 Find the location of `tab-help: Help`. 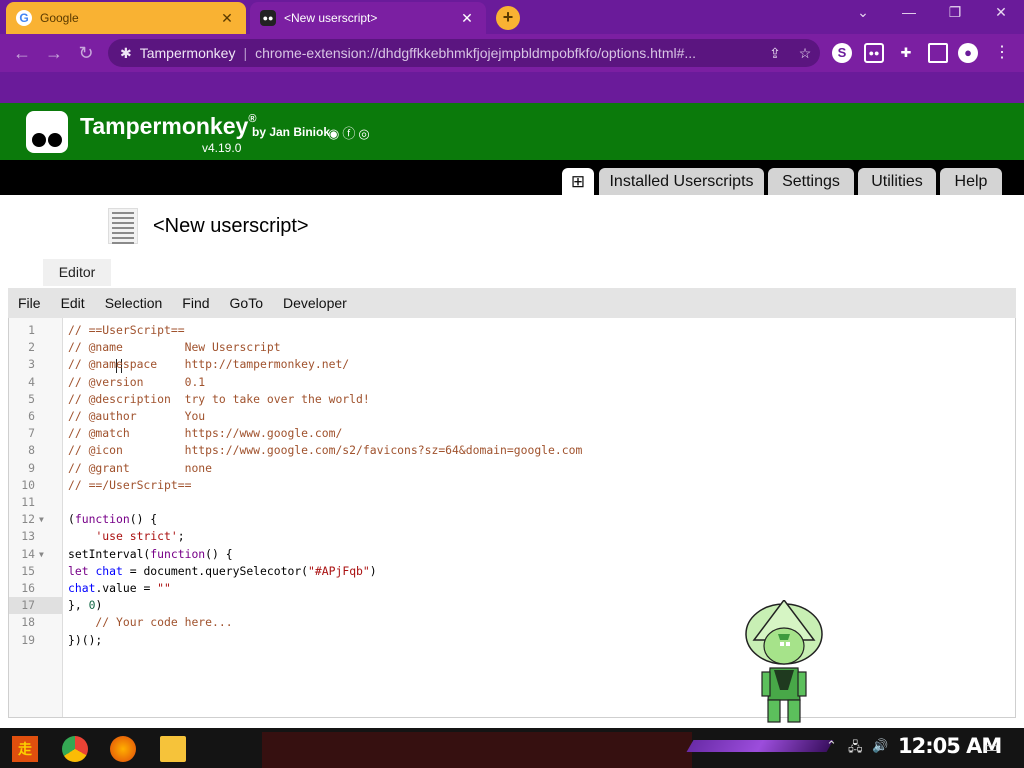

tab-help: Help is located at coordinates (971, 181).